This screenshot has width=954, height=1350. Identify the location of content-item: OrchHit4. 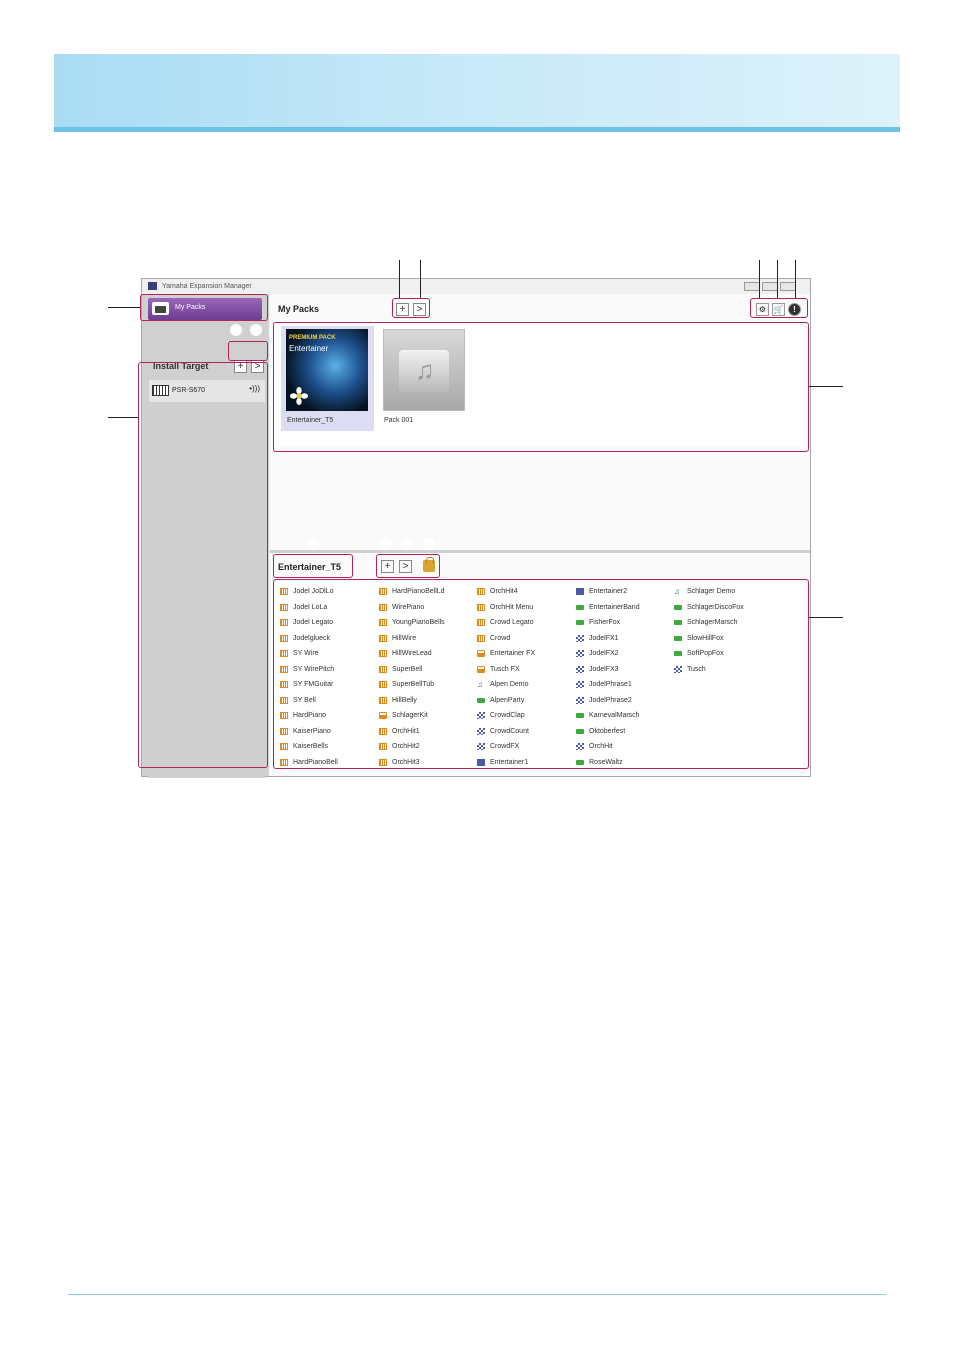
(525, 592).